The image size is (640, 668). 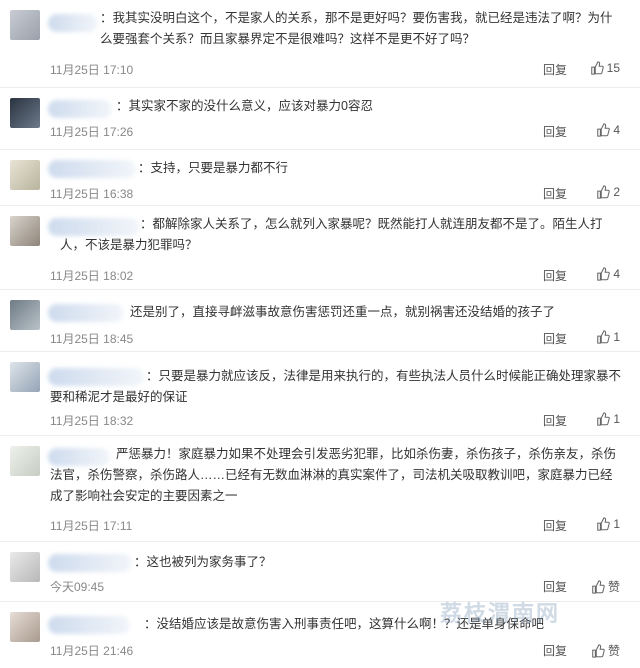 What do you see at coordinates (244, 106) in the screenshot?
I see `comment-text: ：其实家不家的没什么意义，应该对暴力0容忍` at bounding box center [244, 106].